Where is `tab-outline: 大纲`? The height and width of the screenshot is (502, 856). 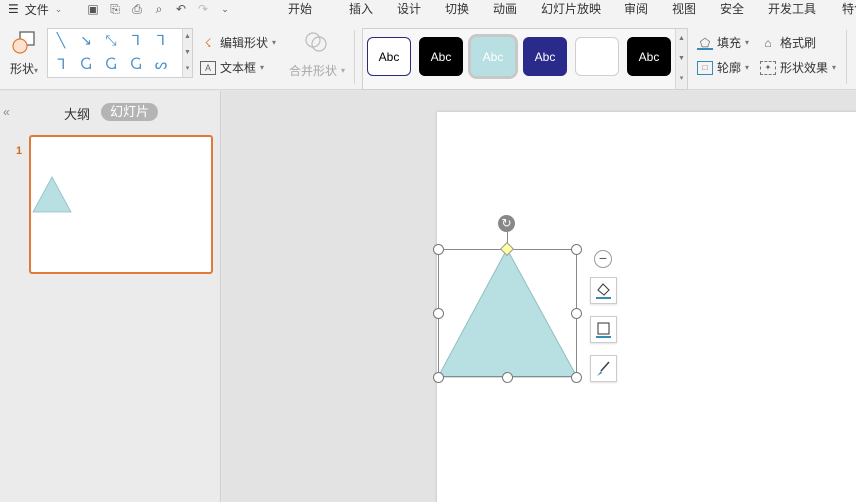 tab-outline: 大纲 is located at coordinates (77, 113).